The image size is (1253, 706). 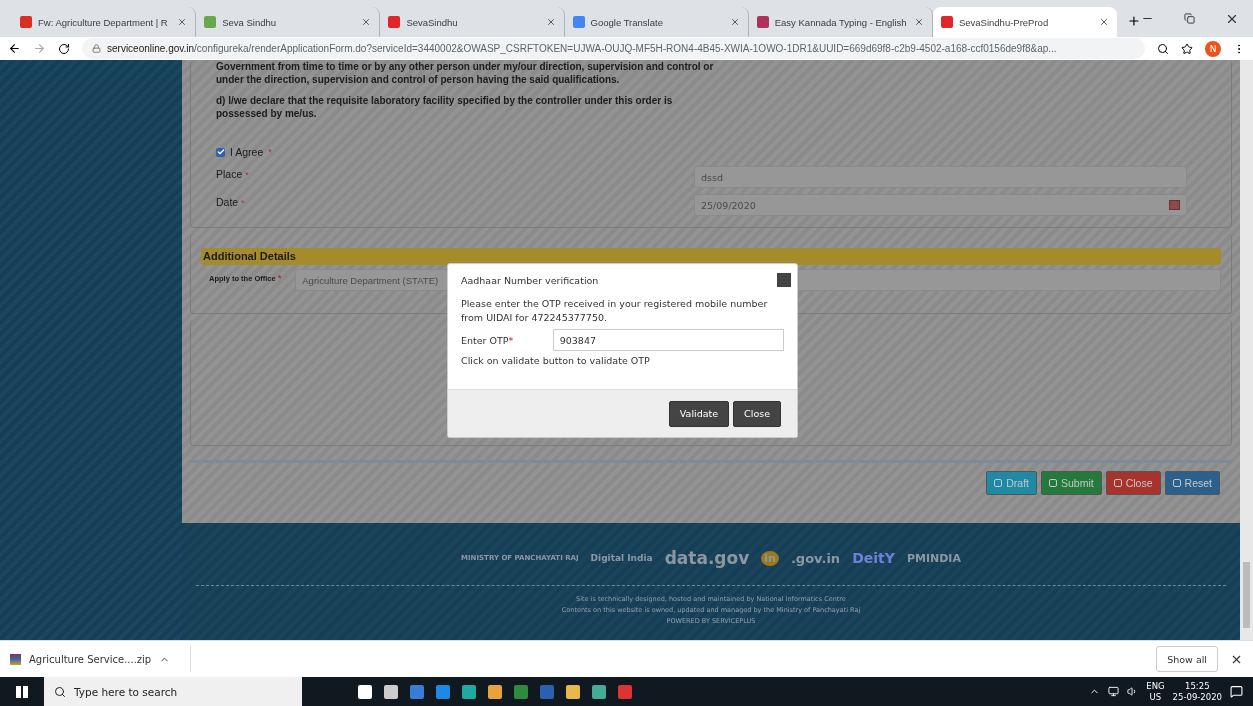 I want to click on agree-label: I Agree, so click(x=247, y=152).